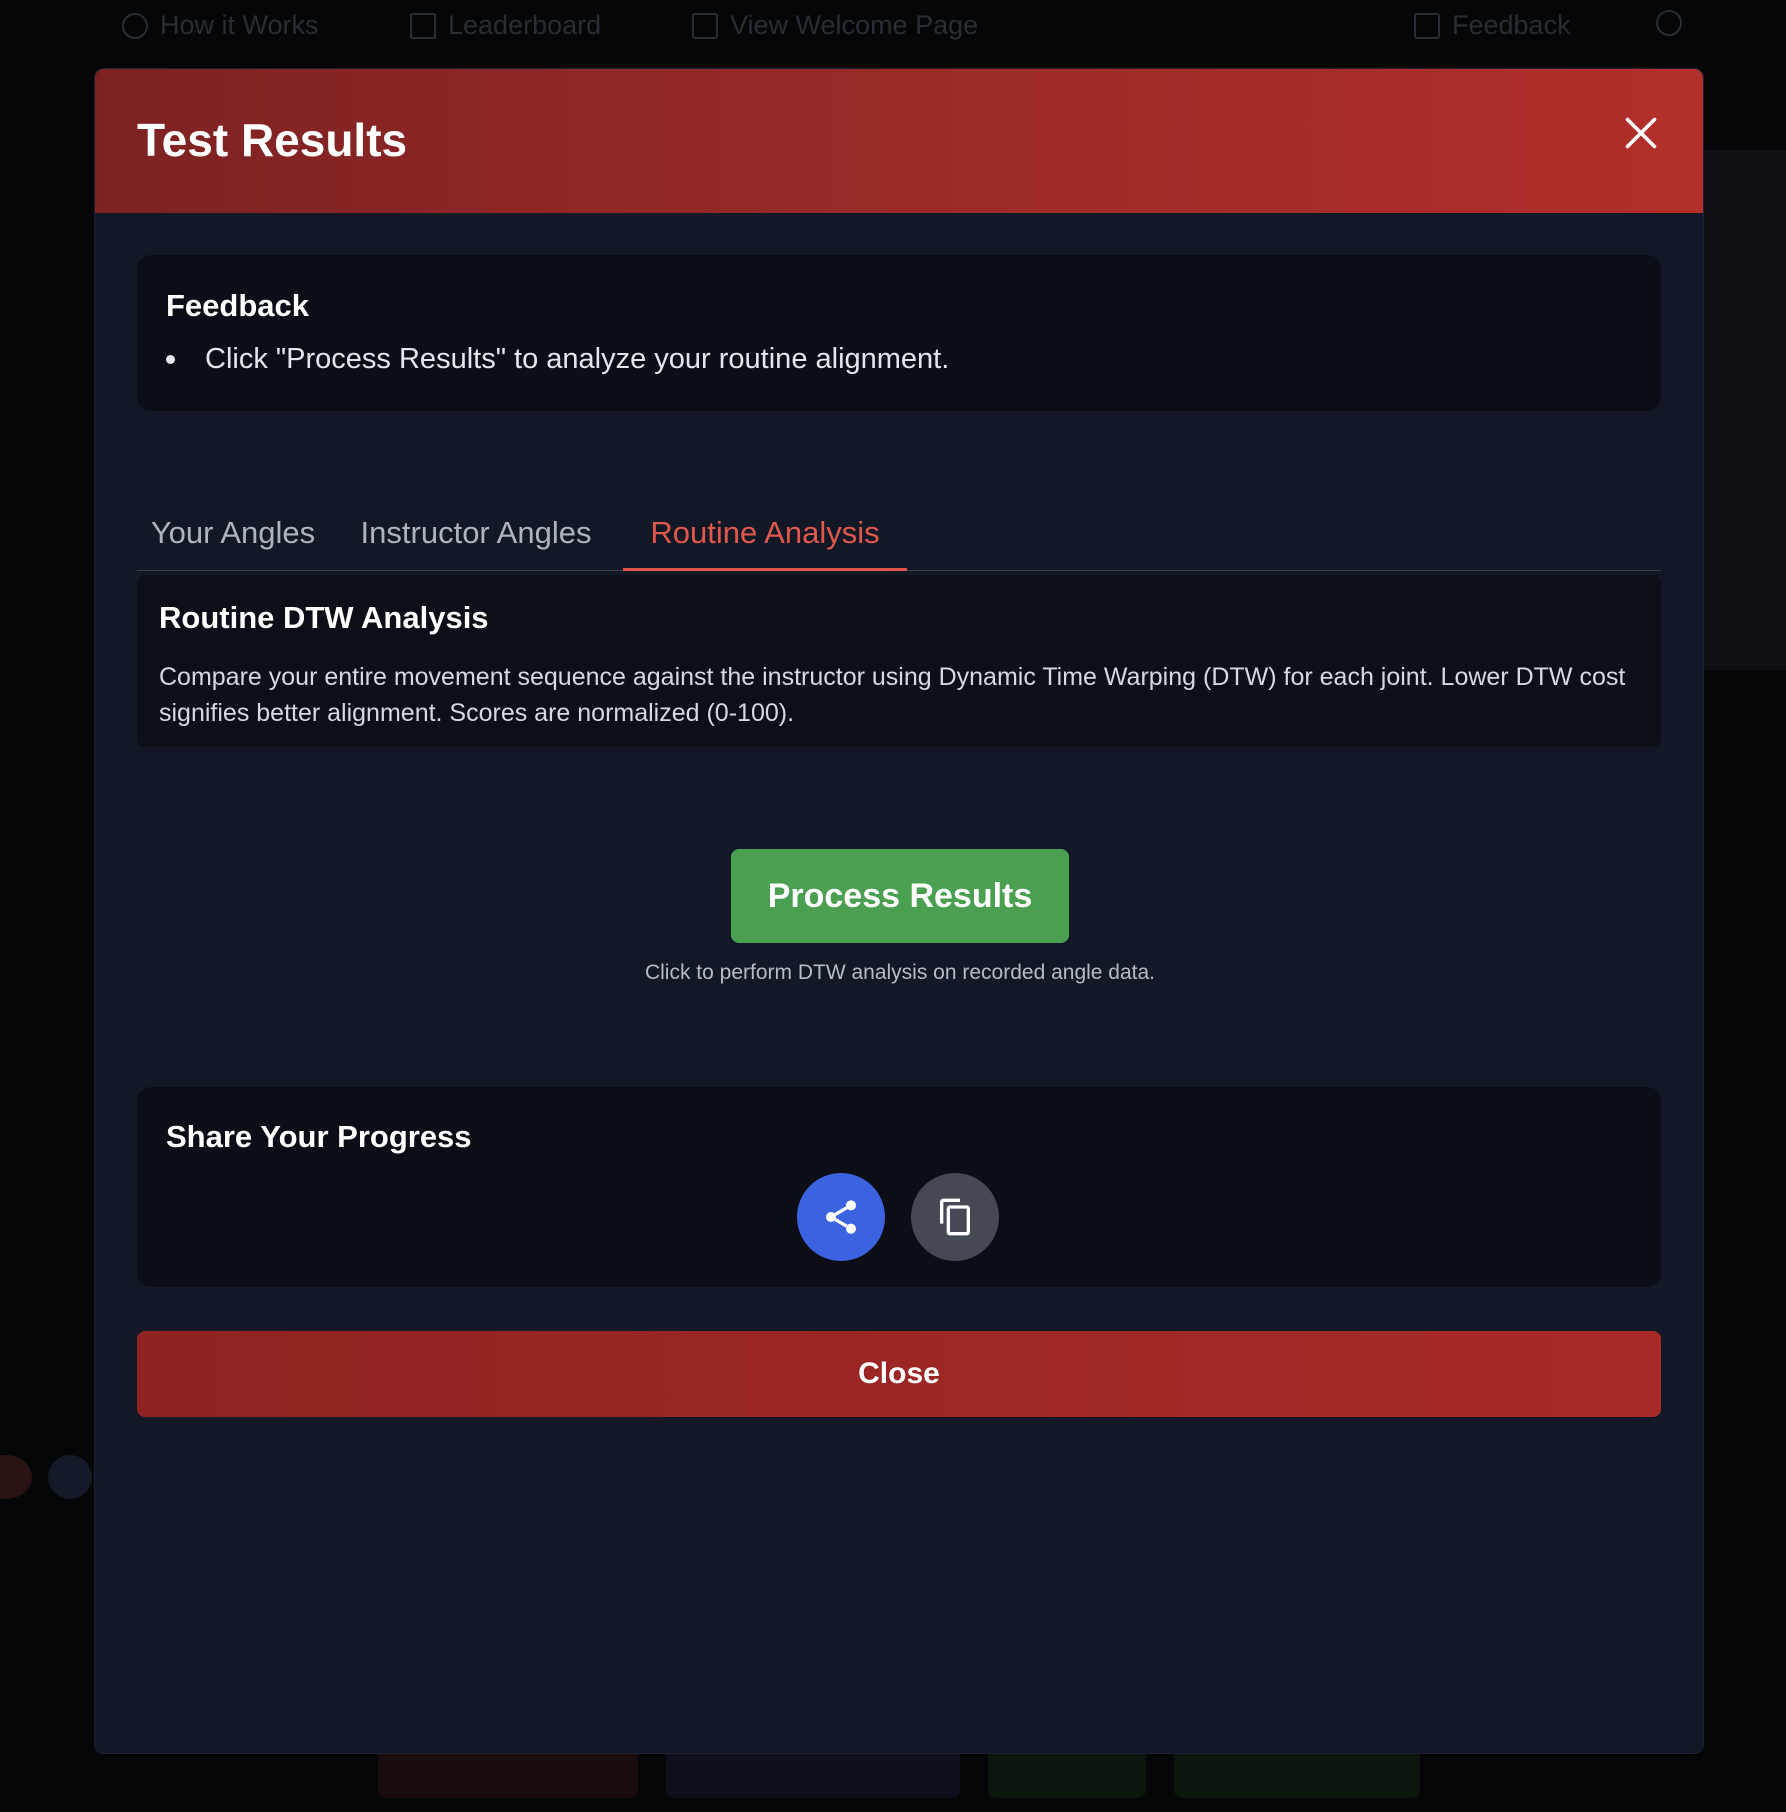  Describe the element at coordinates (233, 539) in the screenshot. I see `tab-your-angles: Your Angles` at that location.